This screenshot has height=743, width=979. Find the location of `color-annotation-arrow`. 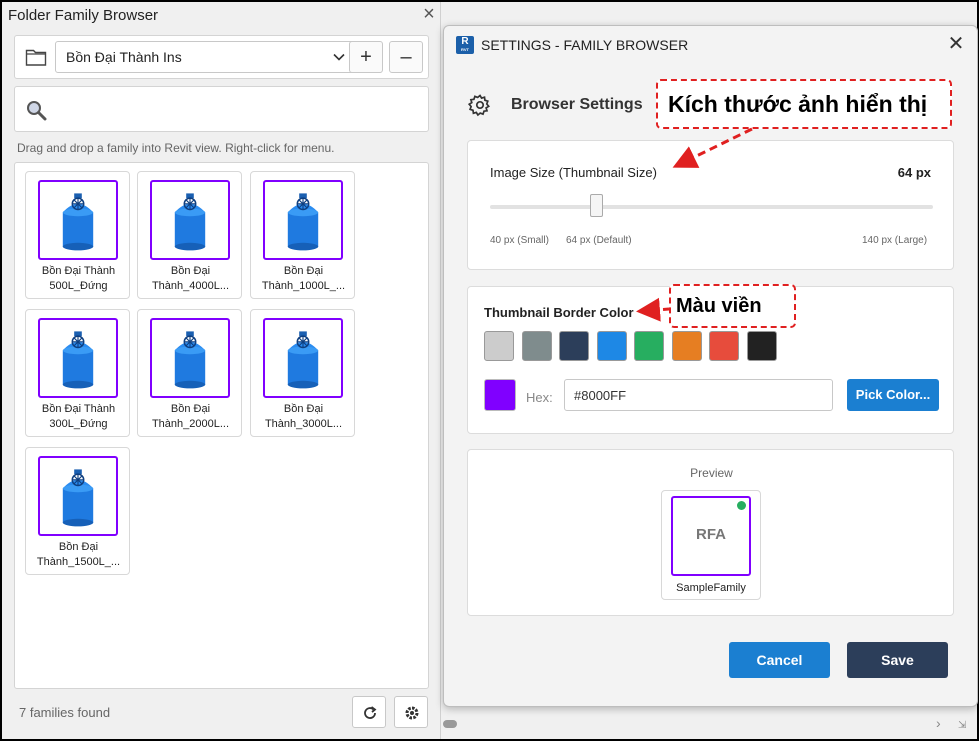

color-annotation-arrow is located at coordinates (653, 309).